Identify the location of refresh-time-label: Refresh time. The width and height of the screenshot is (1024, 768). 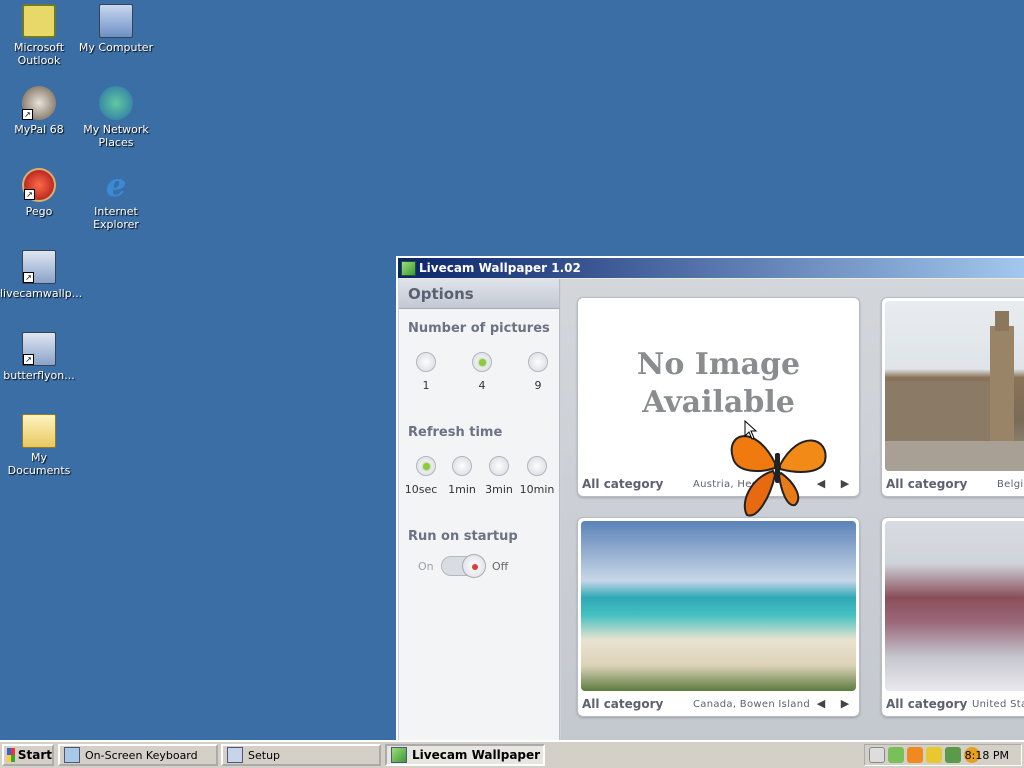
(455, 432).